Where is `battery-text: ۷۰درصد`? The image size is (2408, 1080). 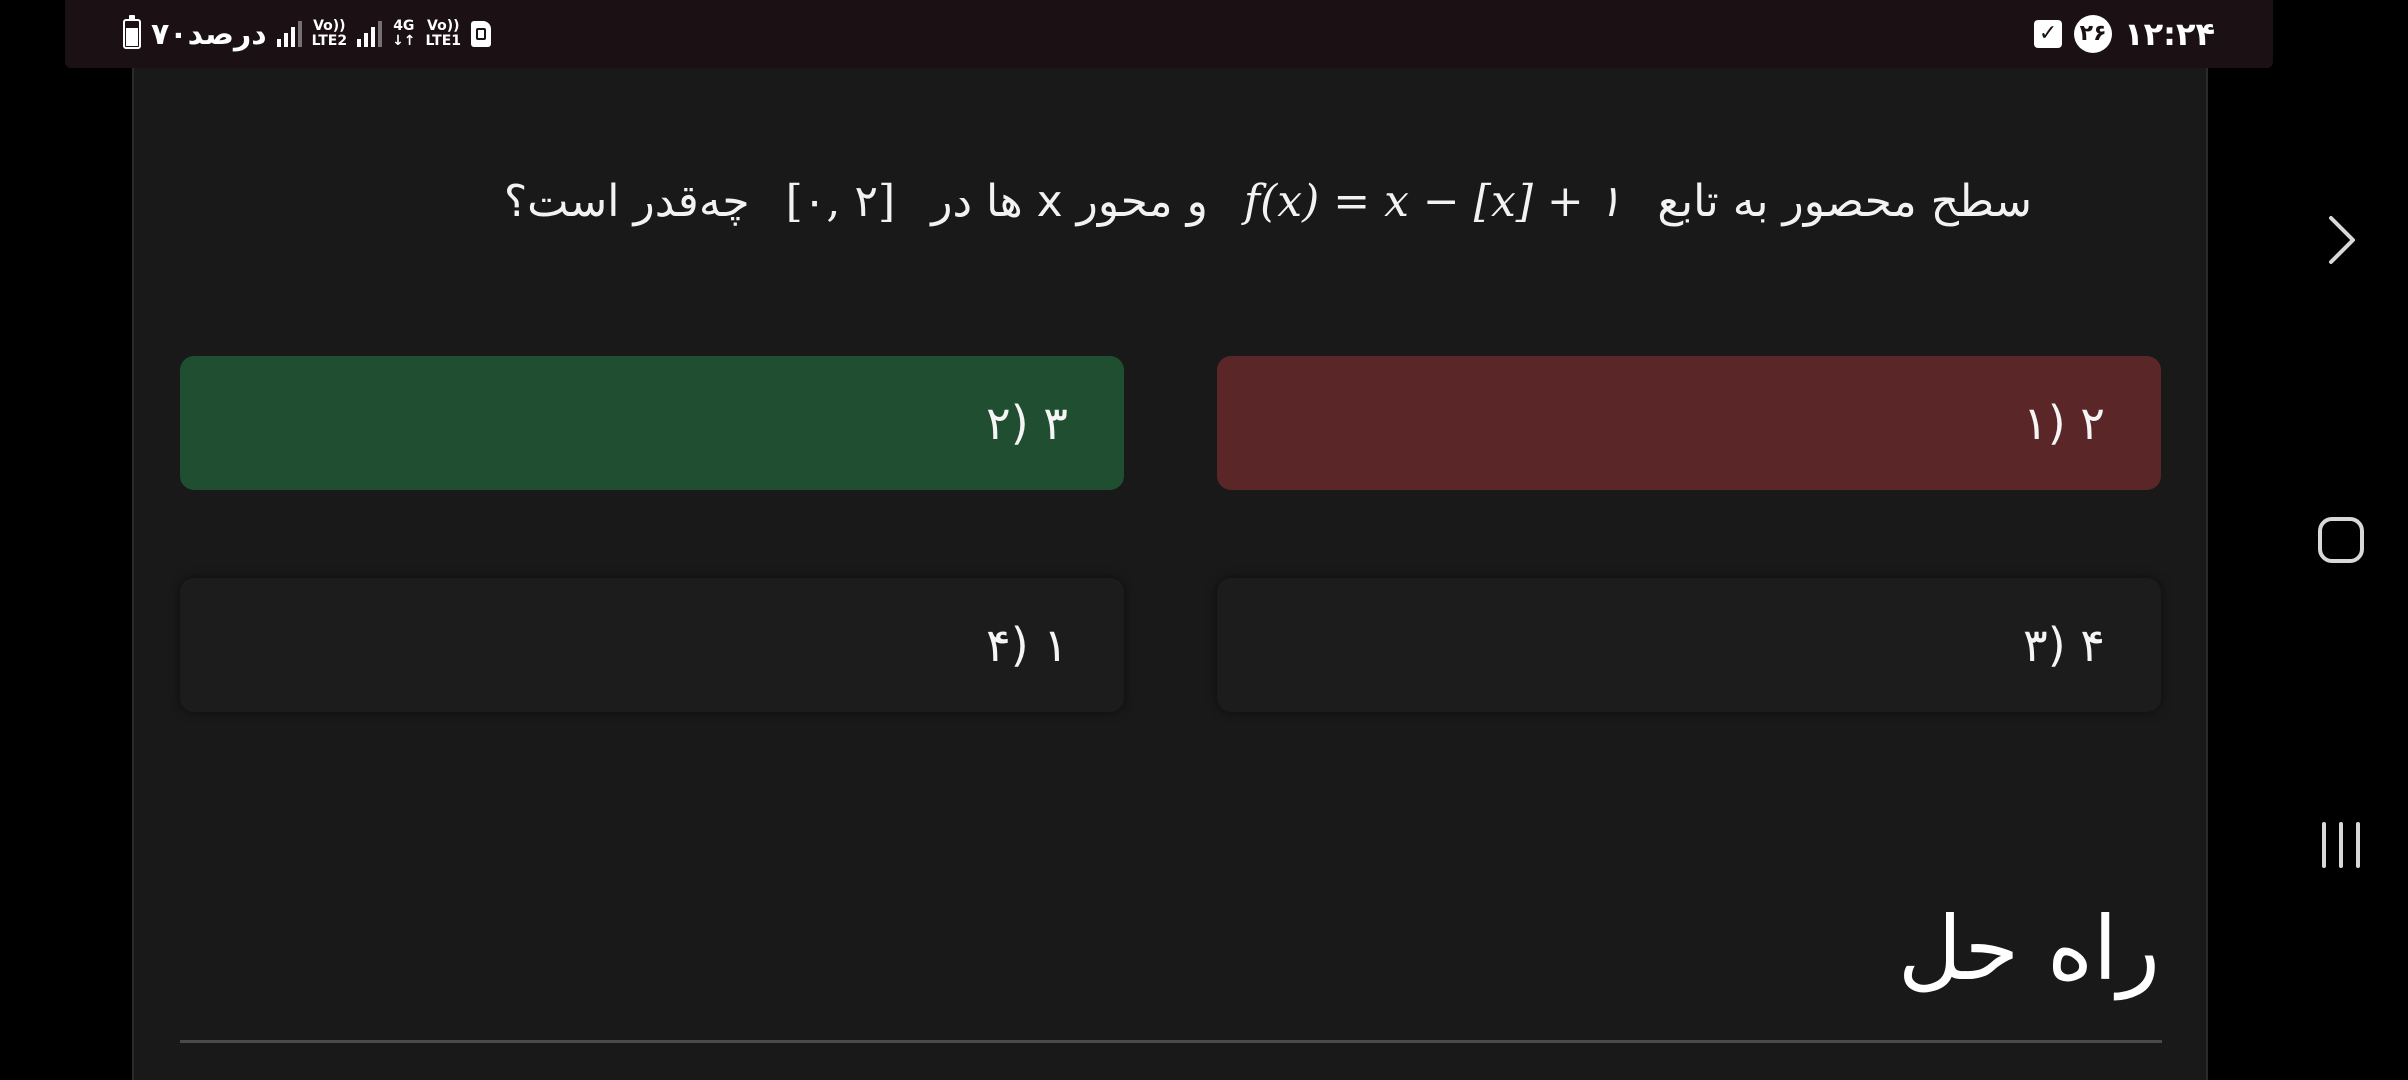
battery-text: ۷۰درصد is located at coordinates (209, 34).